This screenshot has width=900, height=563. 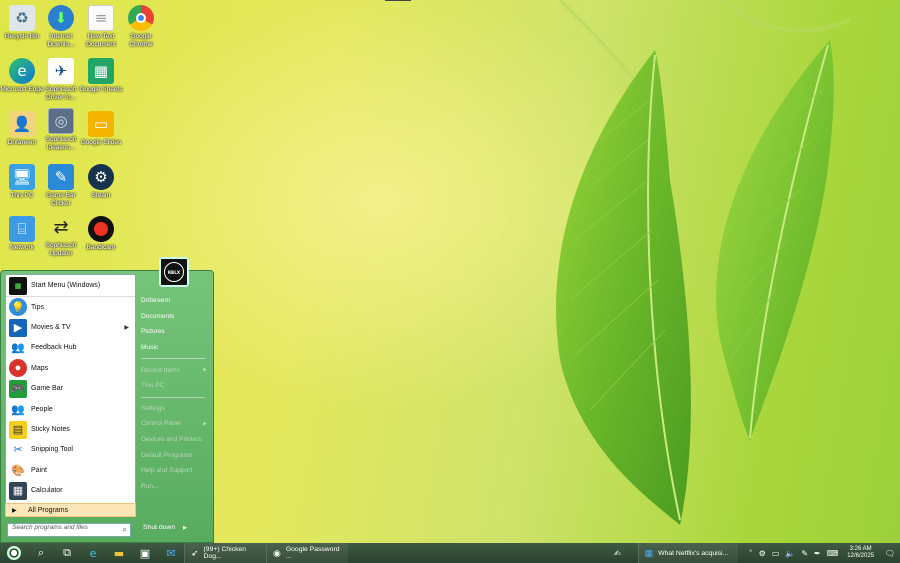 I want to click on internet-download-manager-icon: ⬇, so click(x=61, y=18).